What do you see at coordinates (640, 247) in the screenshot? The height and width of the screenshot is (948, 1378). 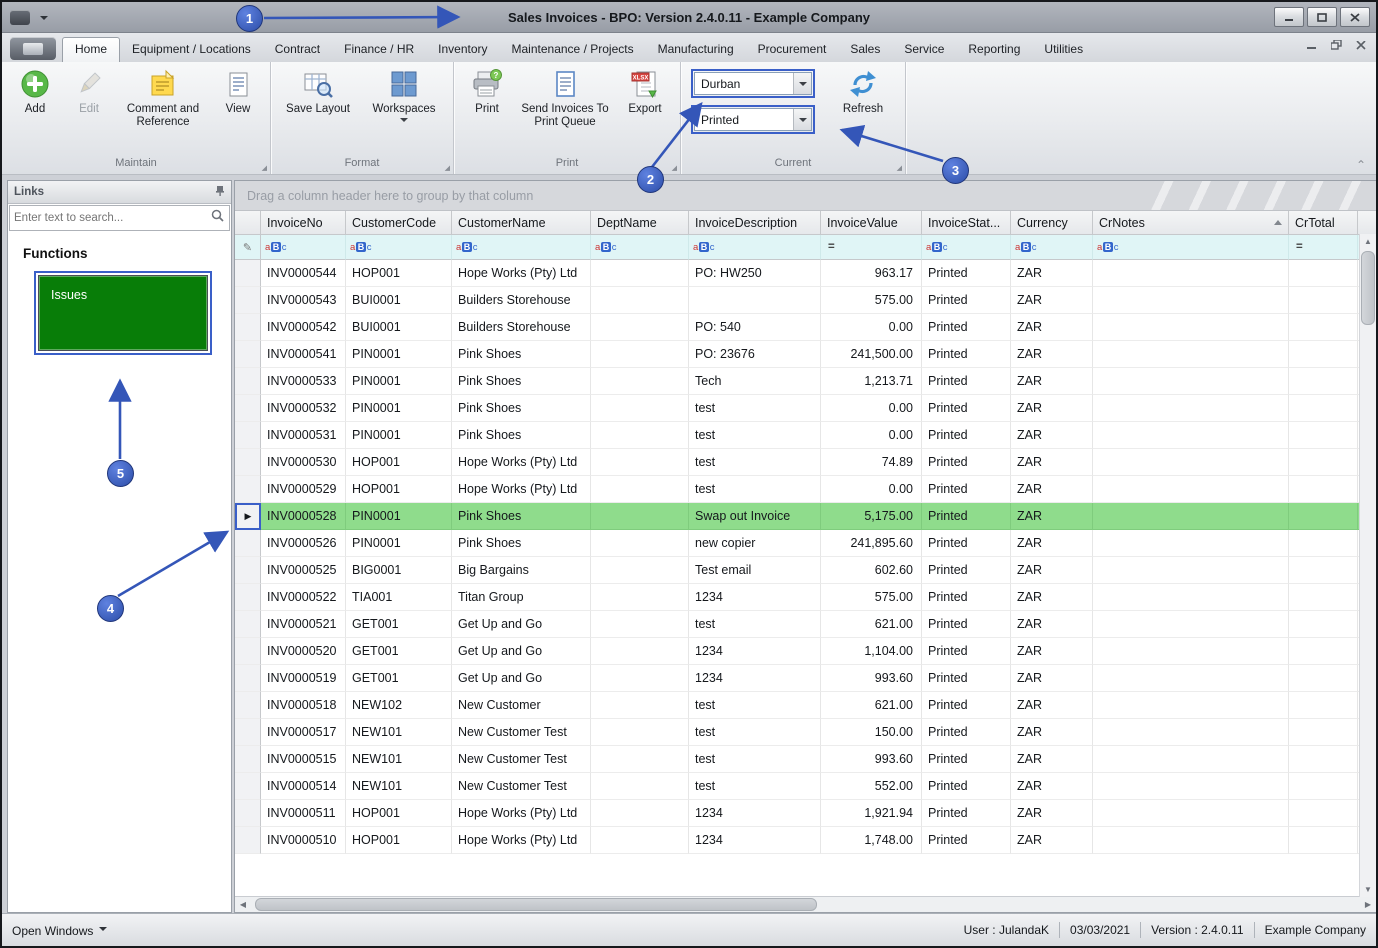 I see `filter-cell-deptname: aBc` at bounding box center [640, 247].